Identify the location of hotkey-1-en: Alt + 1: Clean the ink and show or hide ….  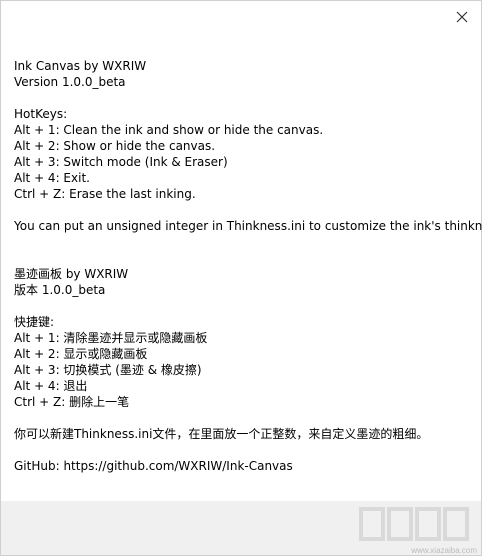
(169, 130).